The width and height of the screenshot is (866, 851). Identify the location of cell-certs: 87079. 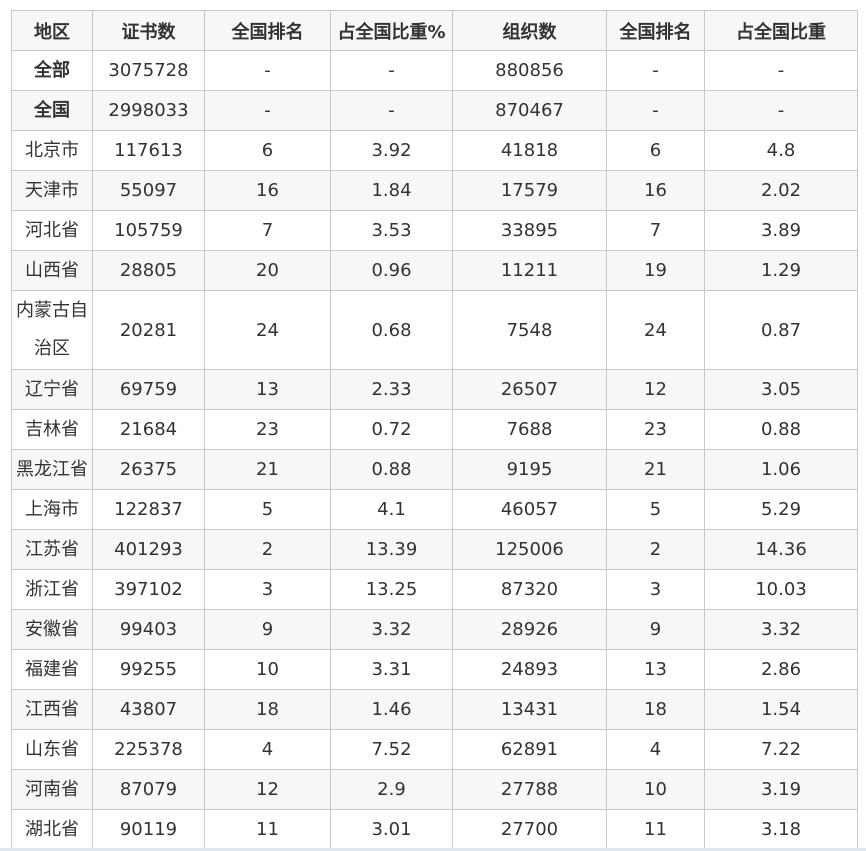
(148, 789).